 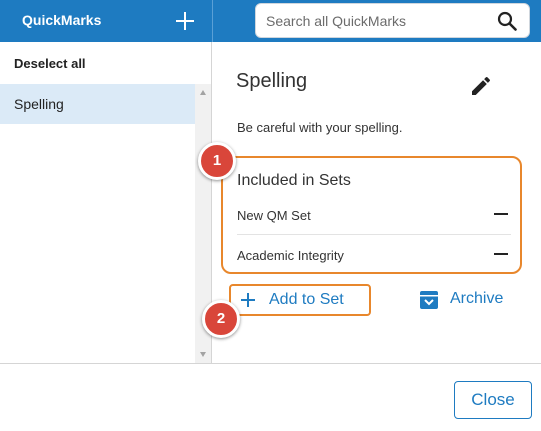 I want to click on close-button: Close, so click(x=493, y=400).